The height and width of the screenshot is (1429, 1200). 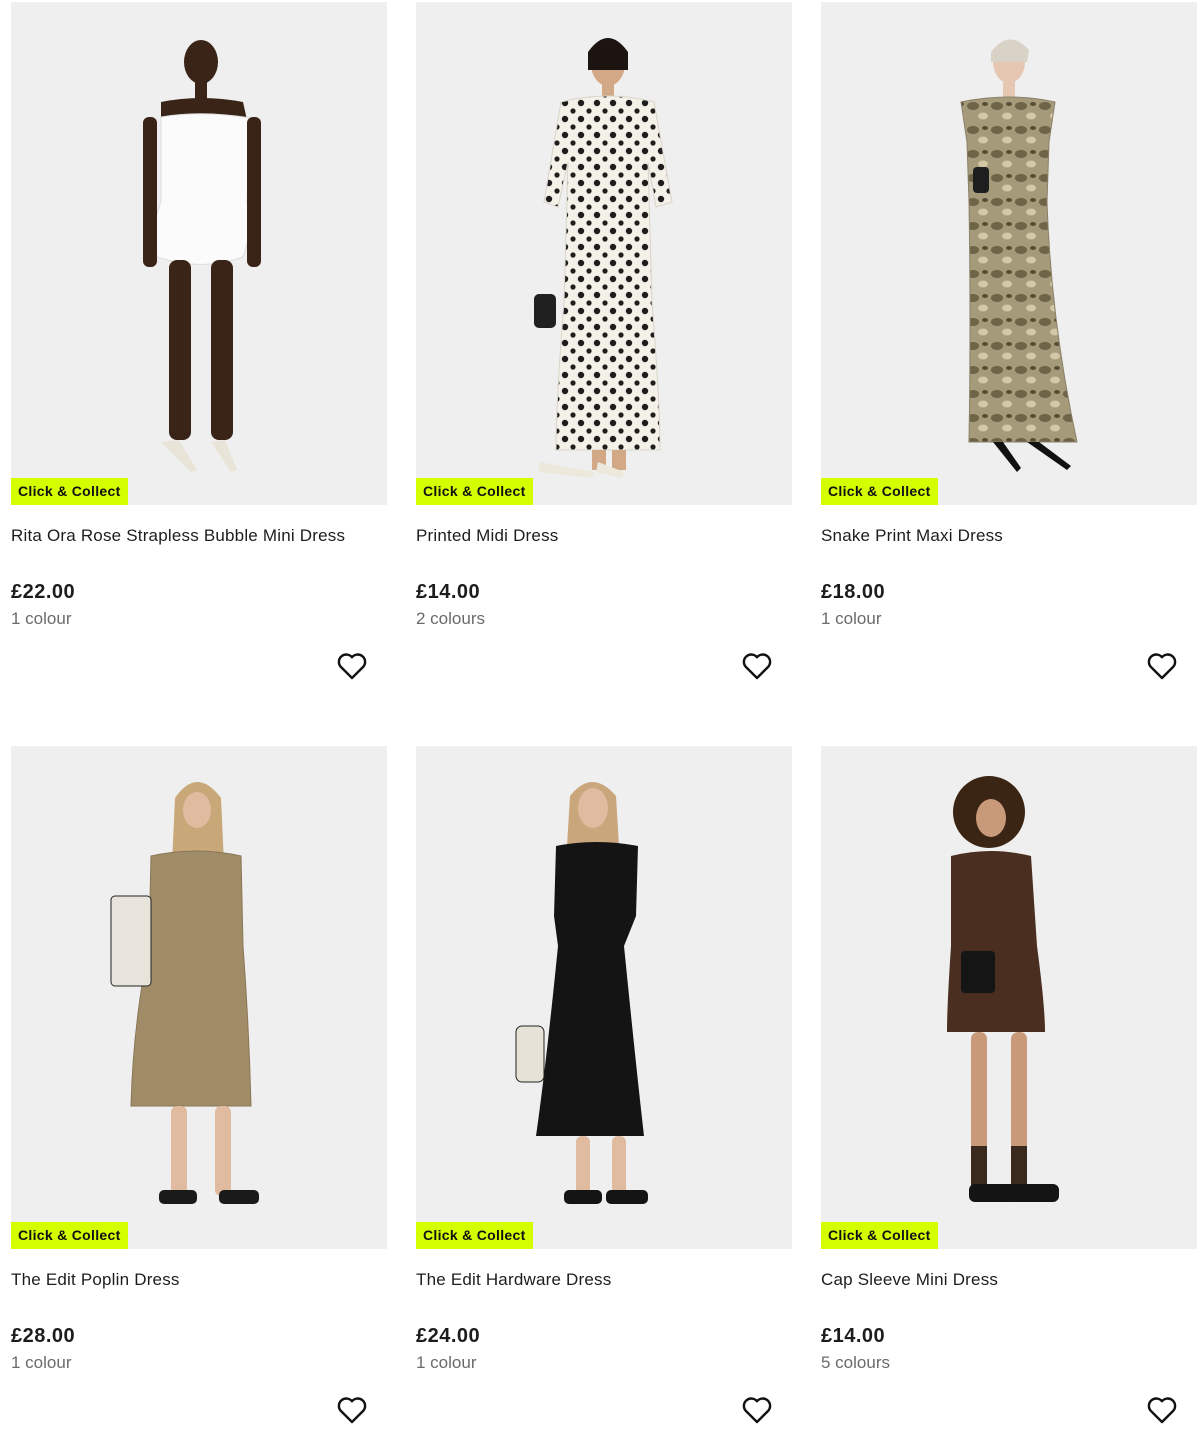 I want to click on product-price: £18.00, so click(x=853, y=592).